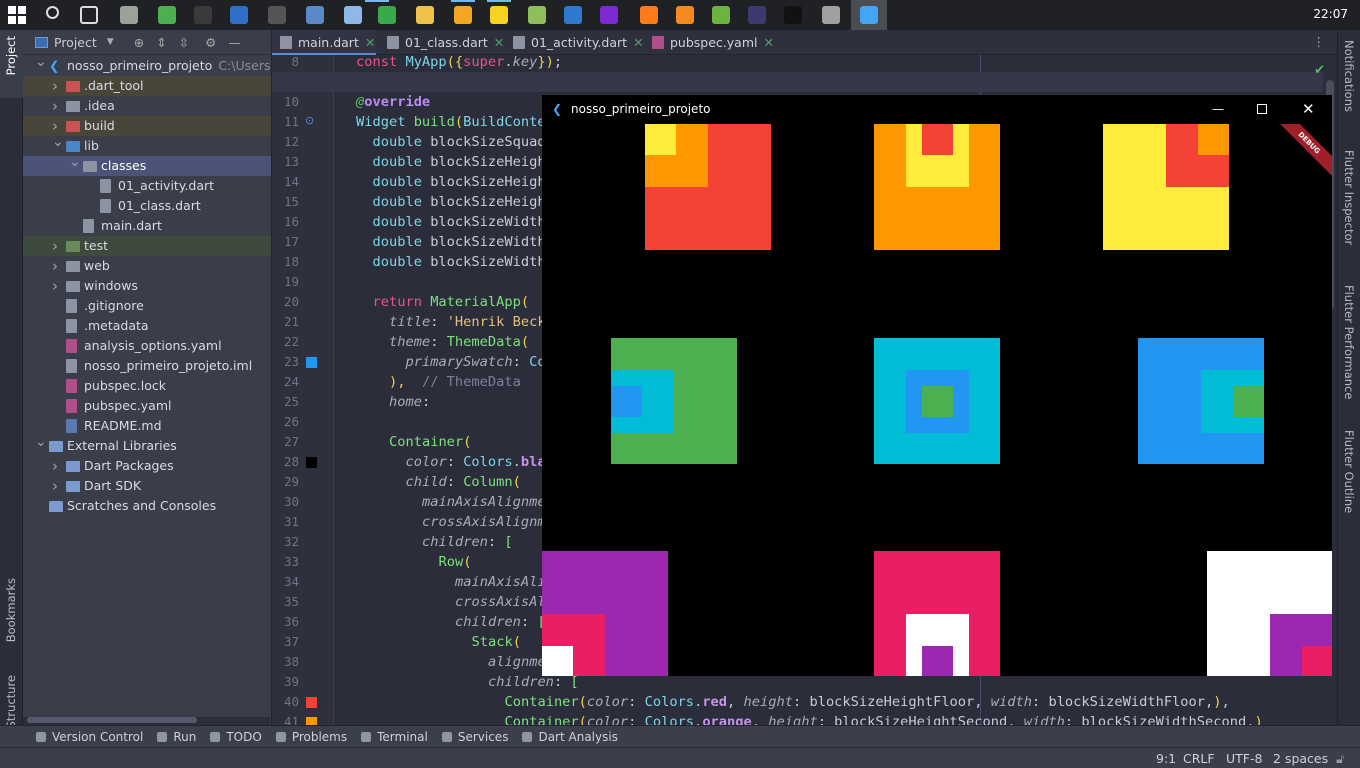 This screenshot has width=1360, height=768. Describe the element at coordinates (1199, 758) in the screenshot. I see `line-ending: CRLF` at that location.